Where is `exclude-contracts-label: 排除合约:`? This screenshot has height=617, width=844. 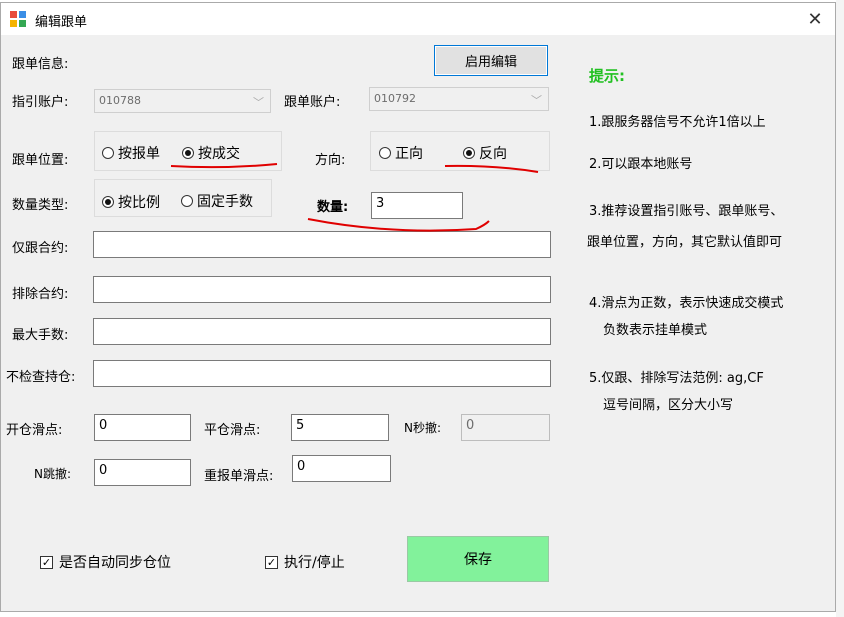
exclude-contracts-label: 排除合约: is located at coordinates (40, 294).